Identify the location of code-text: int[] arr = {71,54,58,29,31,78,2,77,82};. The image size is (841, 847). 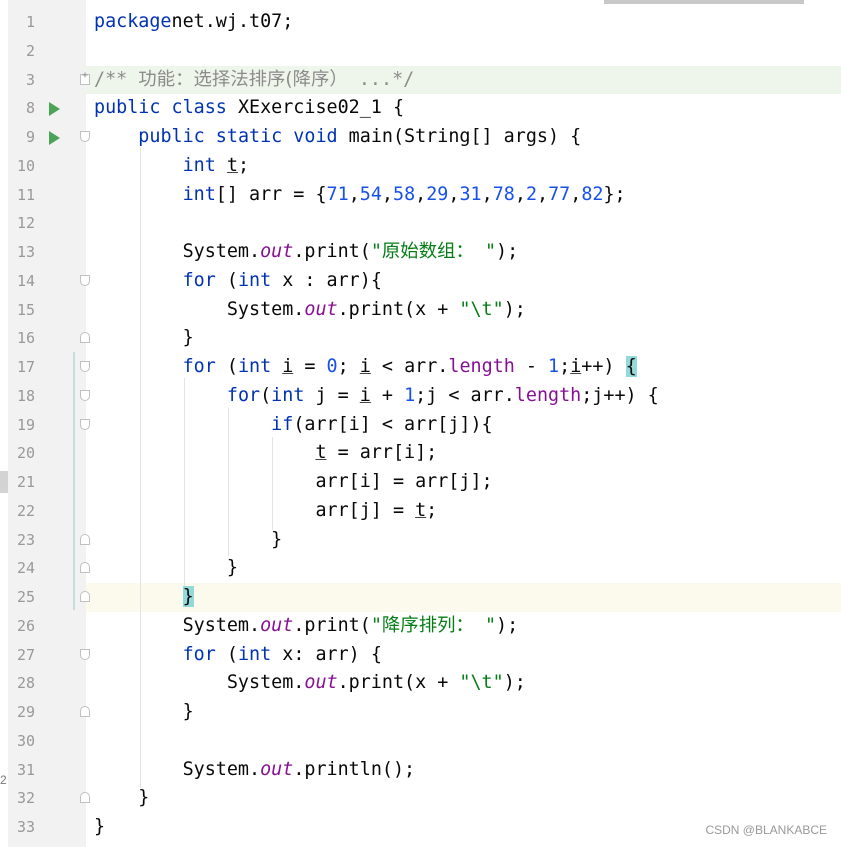
(360, 195).